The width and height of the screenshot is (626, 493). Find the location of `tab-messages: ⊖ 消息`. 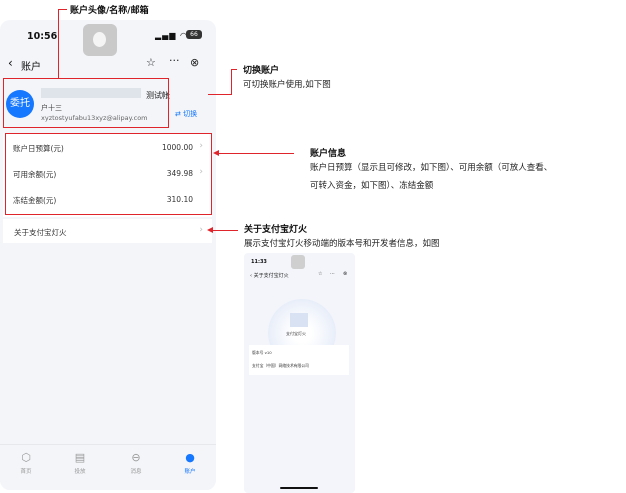

tab-messages: ⊖ 消息 is located at coordinates (136, 463).